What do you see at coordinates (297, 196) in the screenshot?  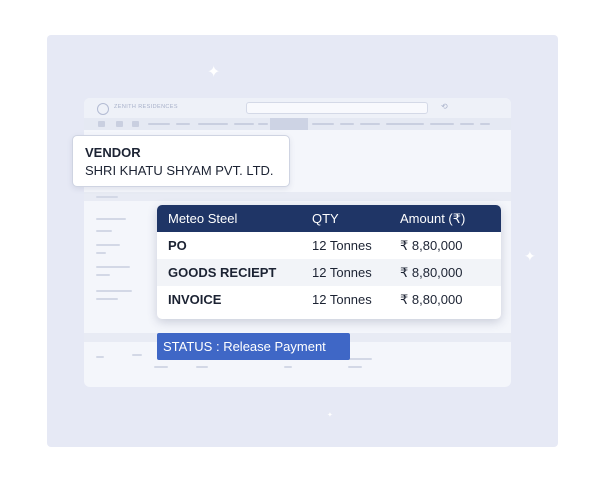 I see `section-divider` at bounding box center [297, 196].